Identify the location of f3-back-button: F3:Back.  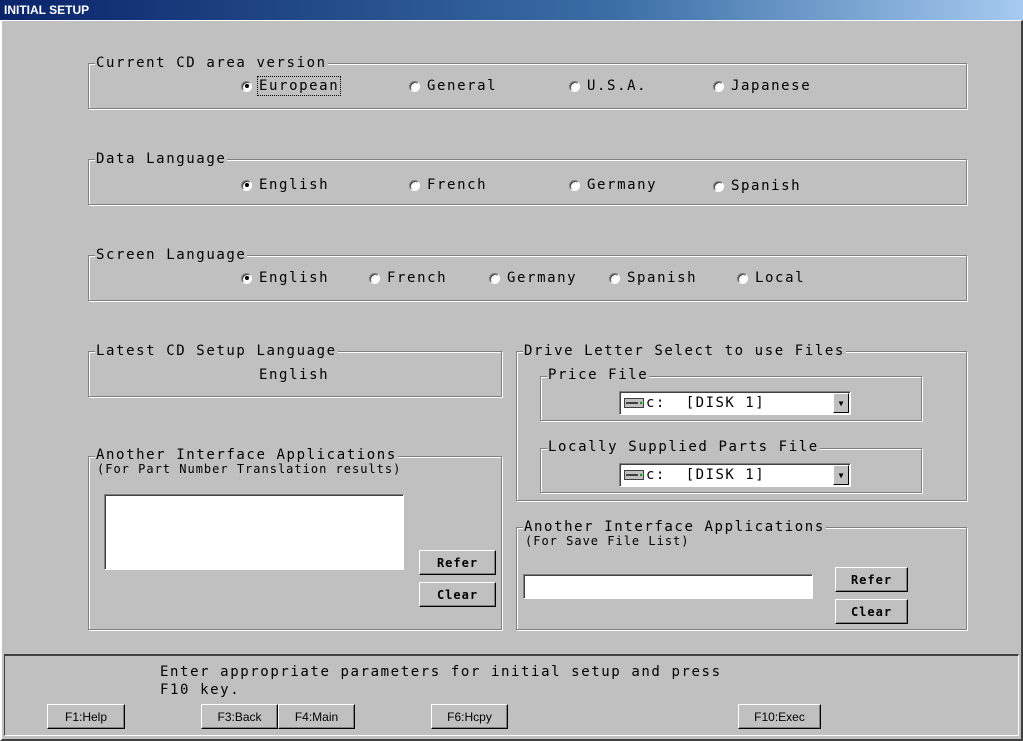
(239, 716).